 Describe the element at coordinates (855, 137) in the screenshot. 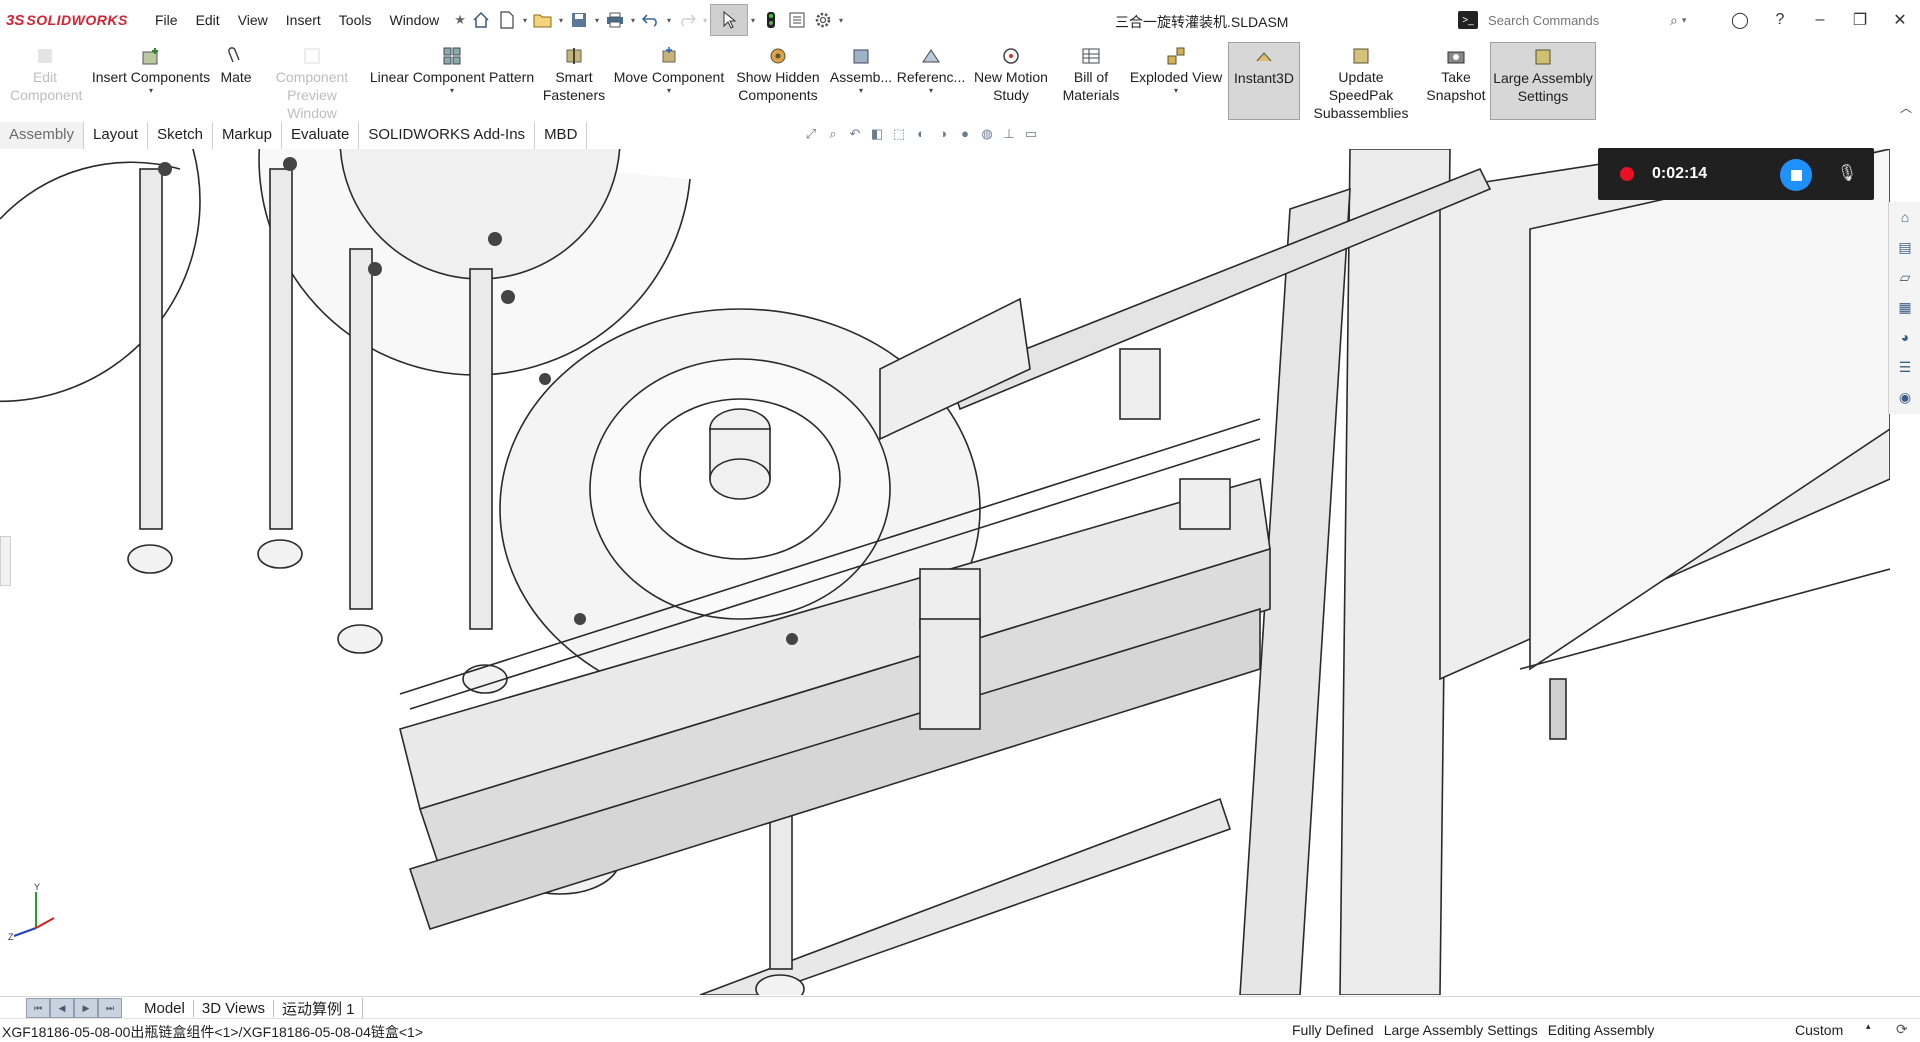

I see `previous-view-icon: ↶` at that location.